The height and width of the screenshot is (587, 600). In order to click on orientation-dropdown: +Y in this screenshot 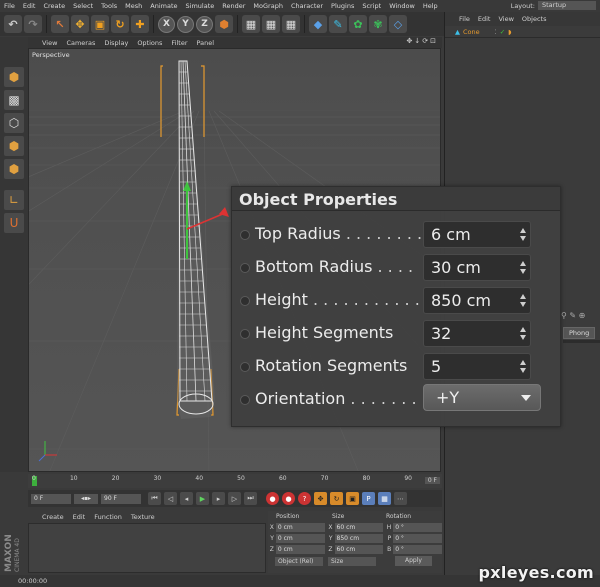, I will do `click(482, 397)`.